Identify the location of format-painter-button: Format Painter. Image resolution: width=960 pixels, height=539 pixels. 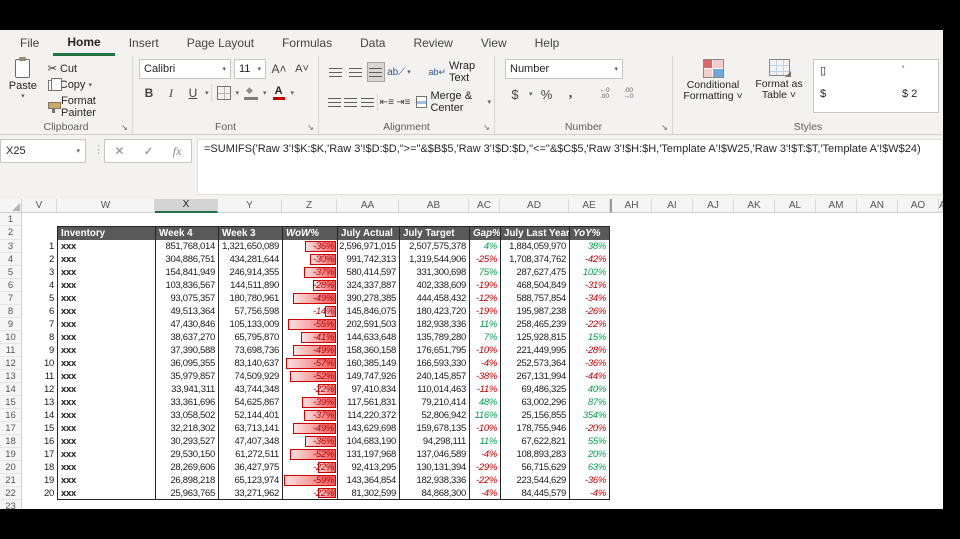
(88, 107).